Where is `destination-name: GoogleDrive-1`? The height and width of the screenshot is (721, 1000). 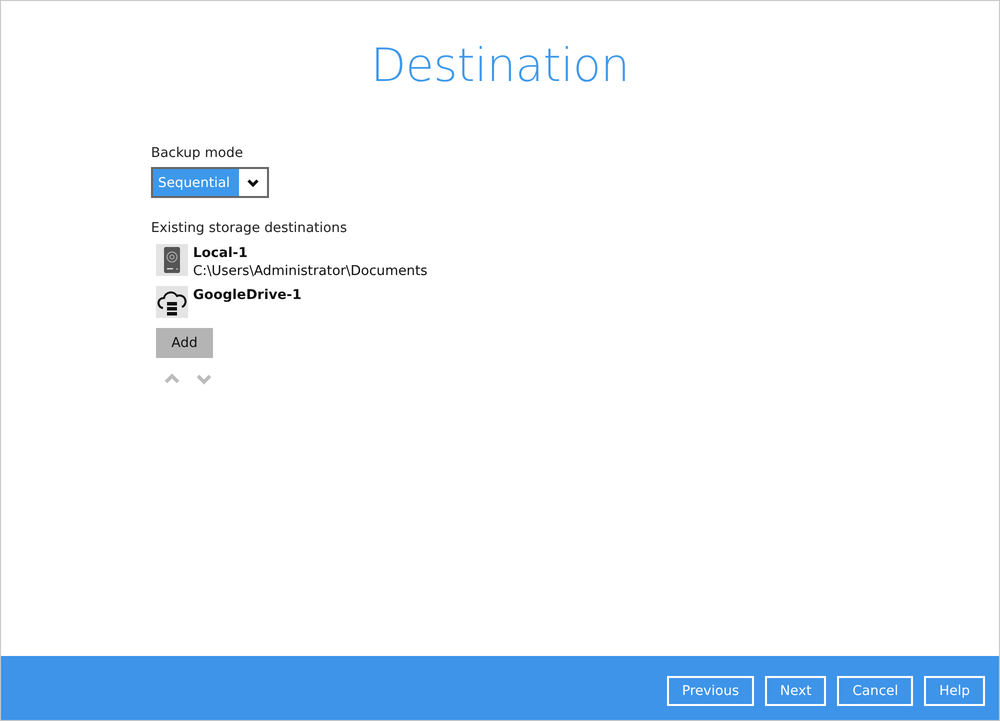 destination-name: GoogleDrive-1 is located at coordinates (247, 295).